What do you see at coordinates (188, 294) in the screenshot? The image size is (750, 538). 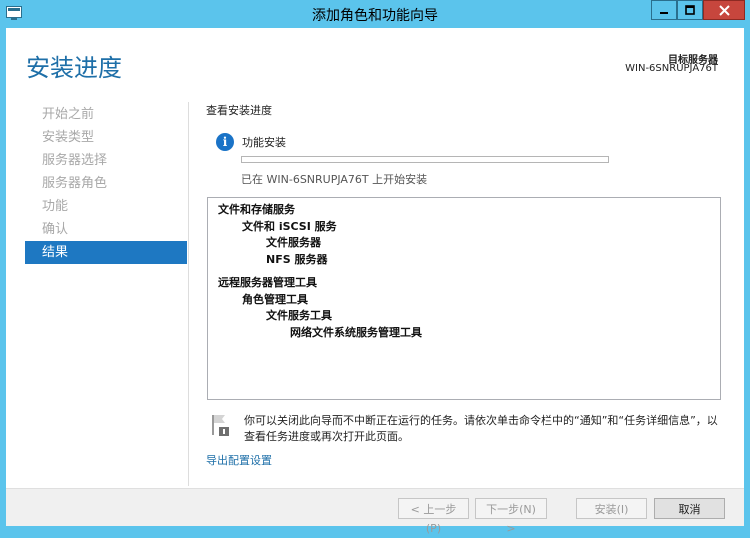 I see `divider` at bounding box center [188, 294].